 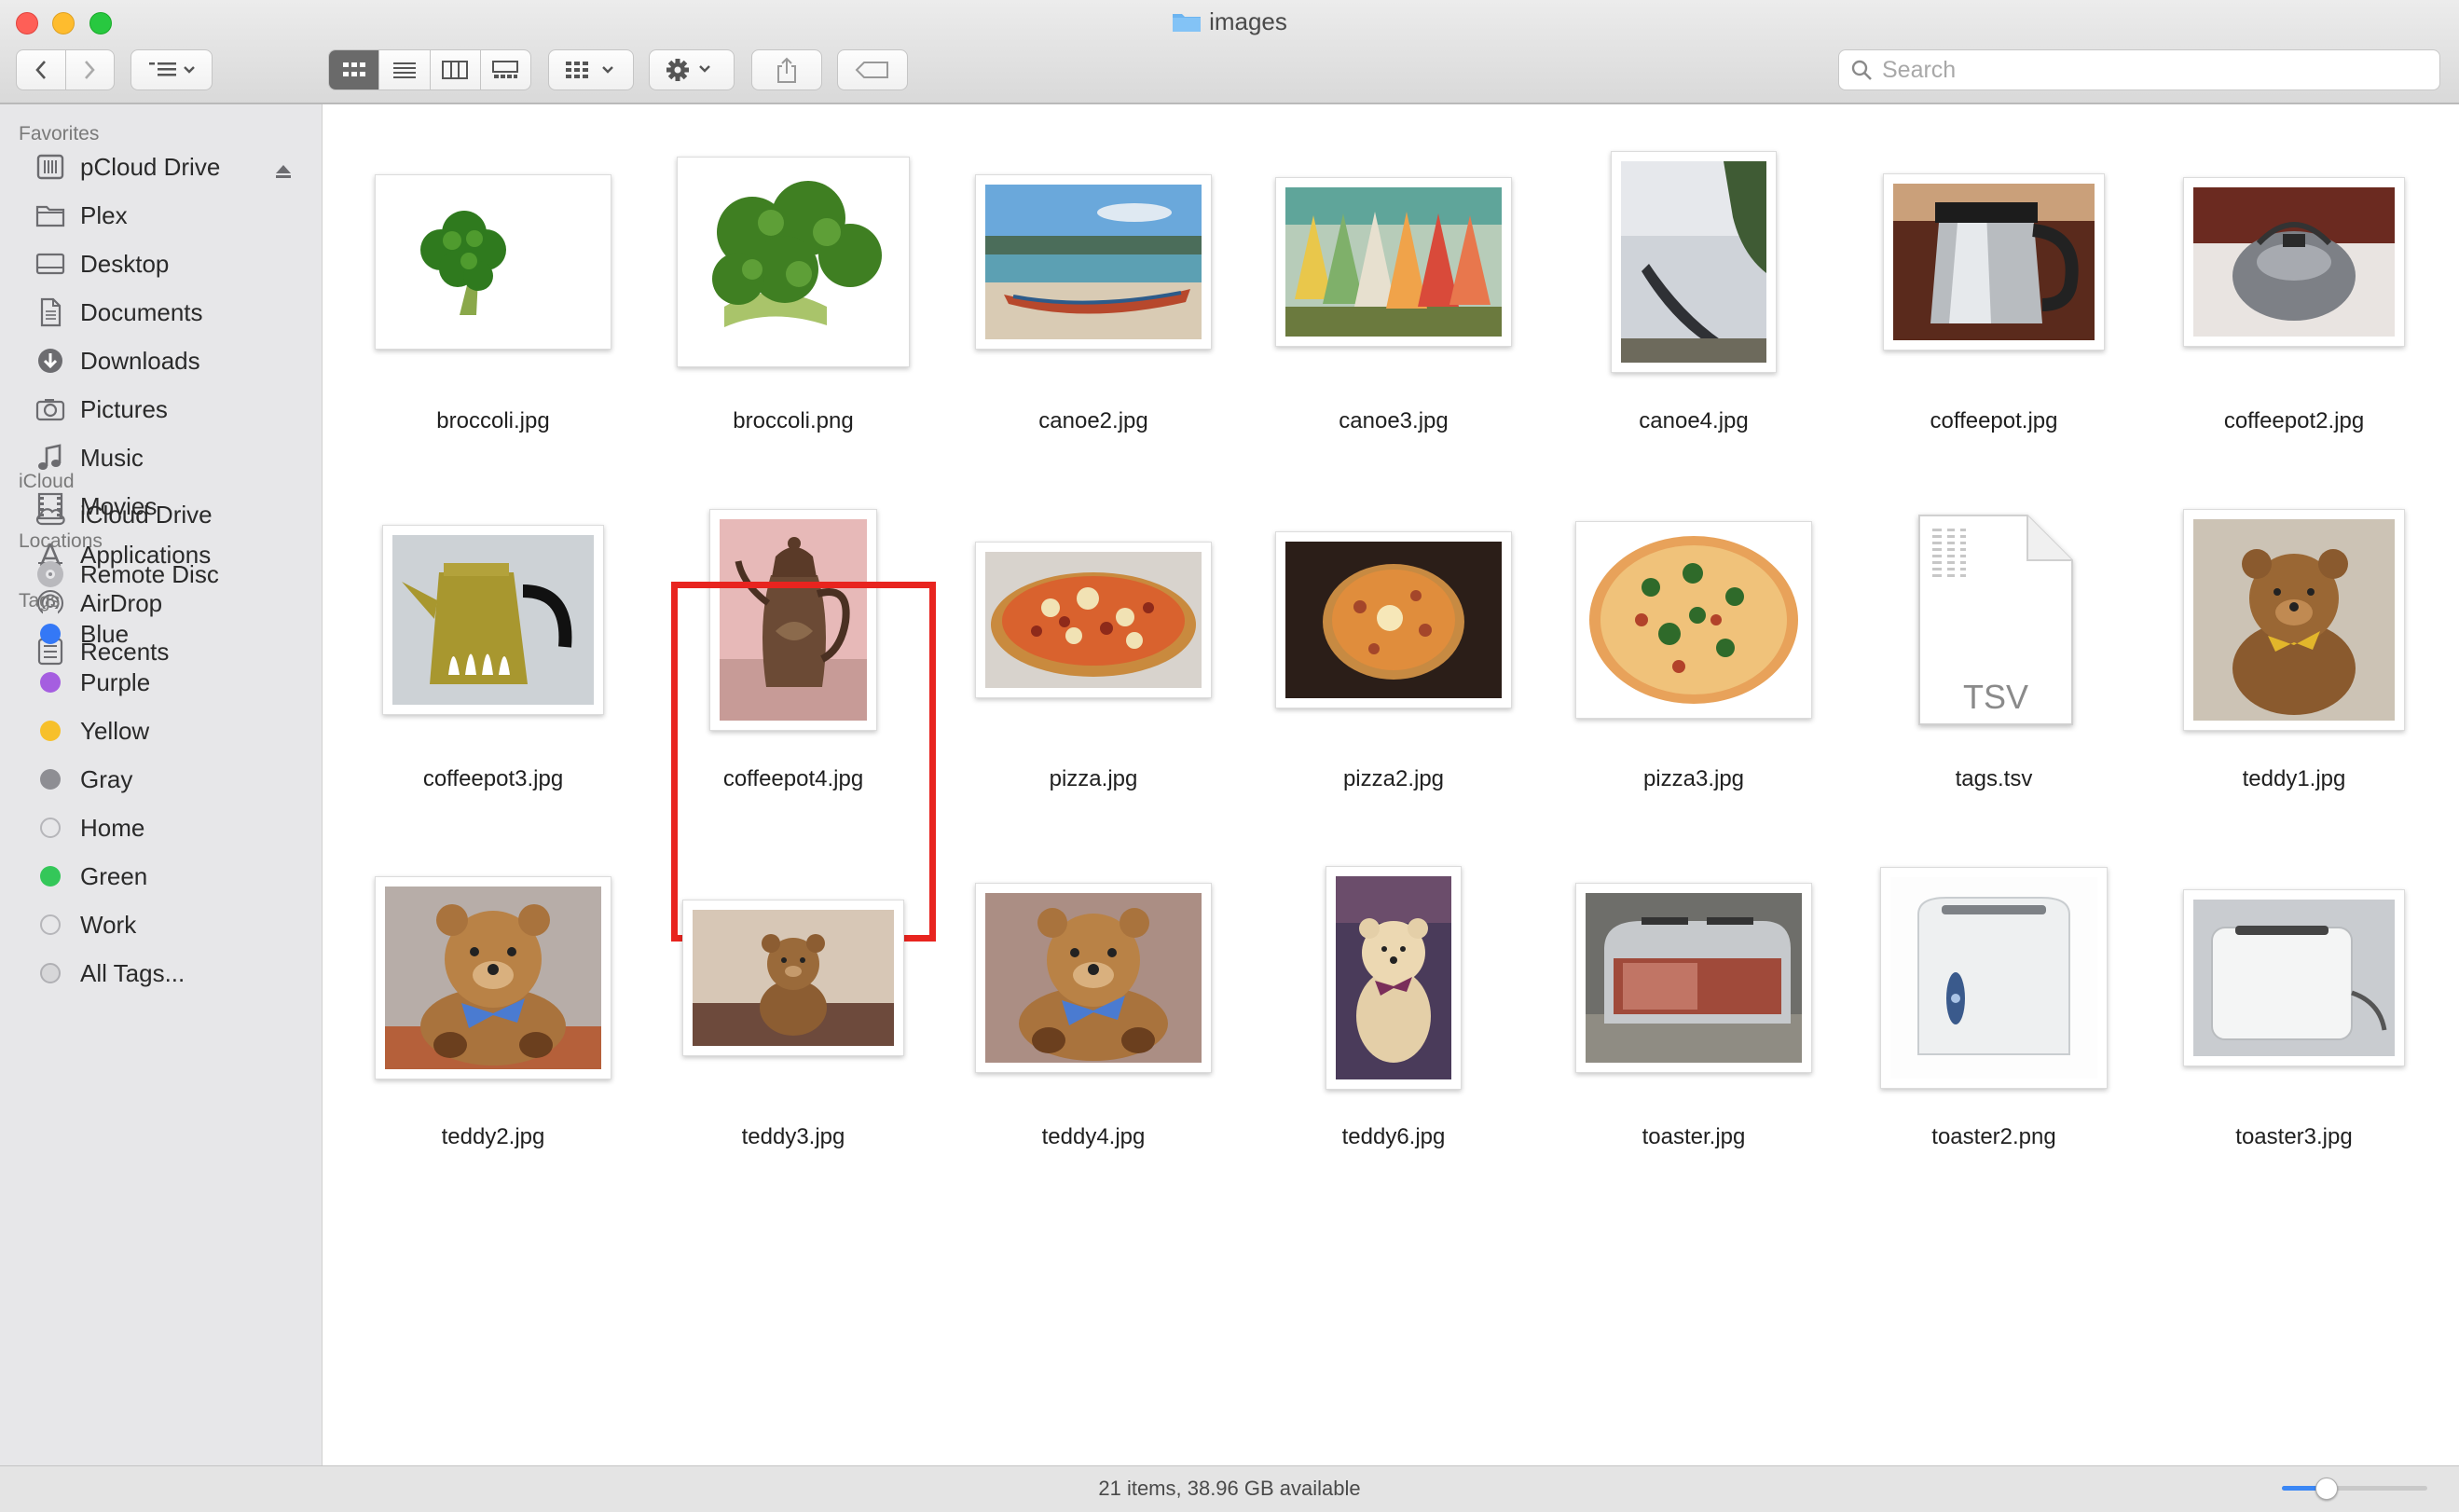 I want to click on column-view-button, so click(x=456, y=70).